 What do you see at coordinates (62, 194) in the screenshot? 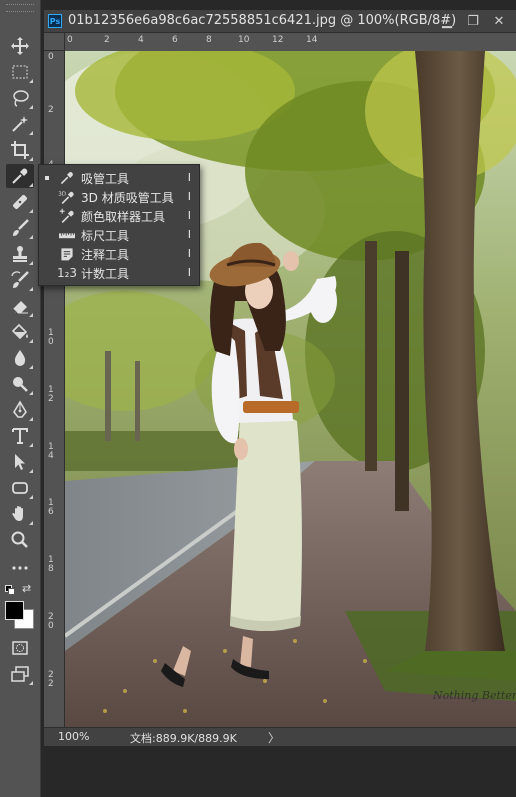
I see `svg-text: 3D` at bounding box center [62, 194].